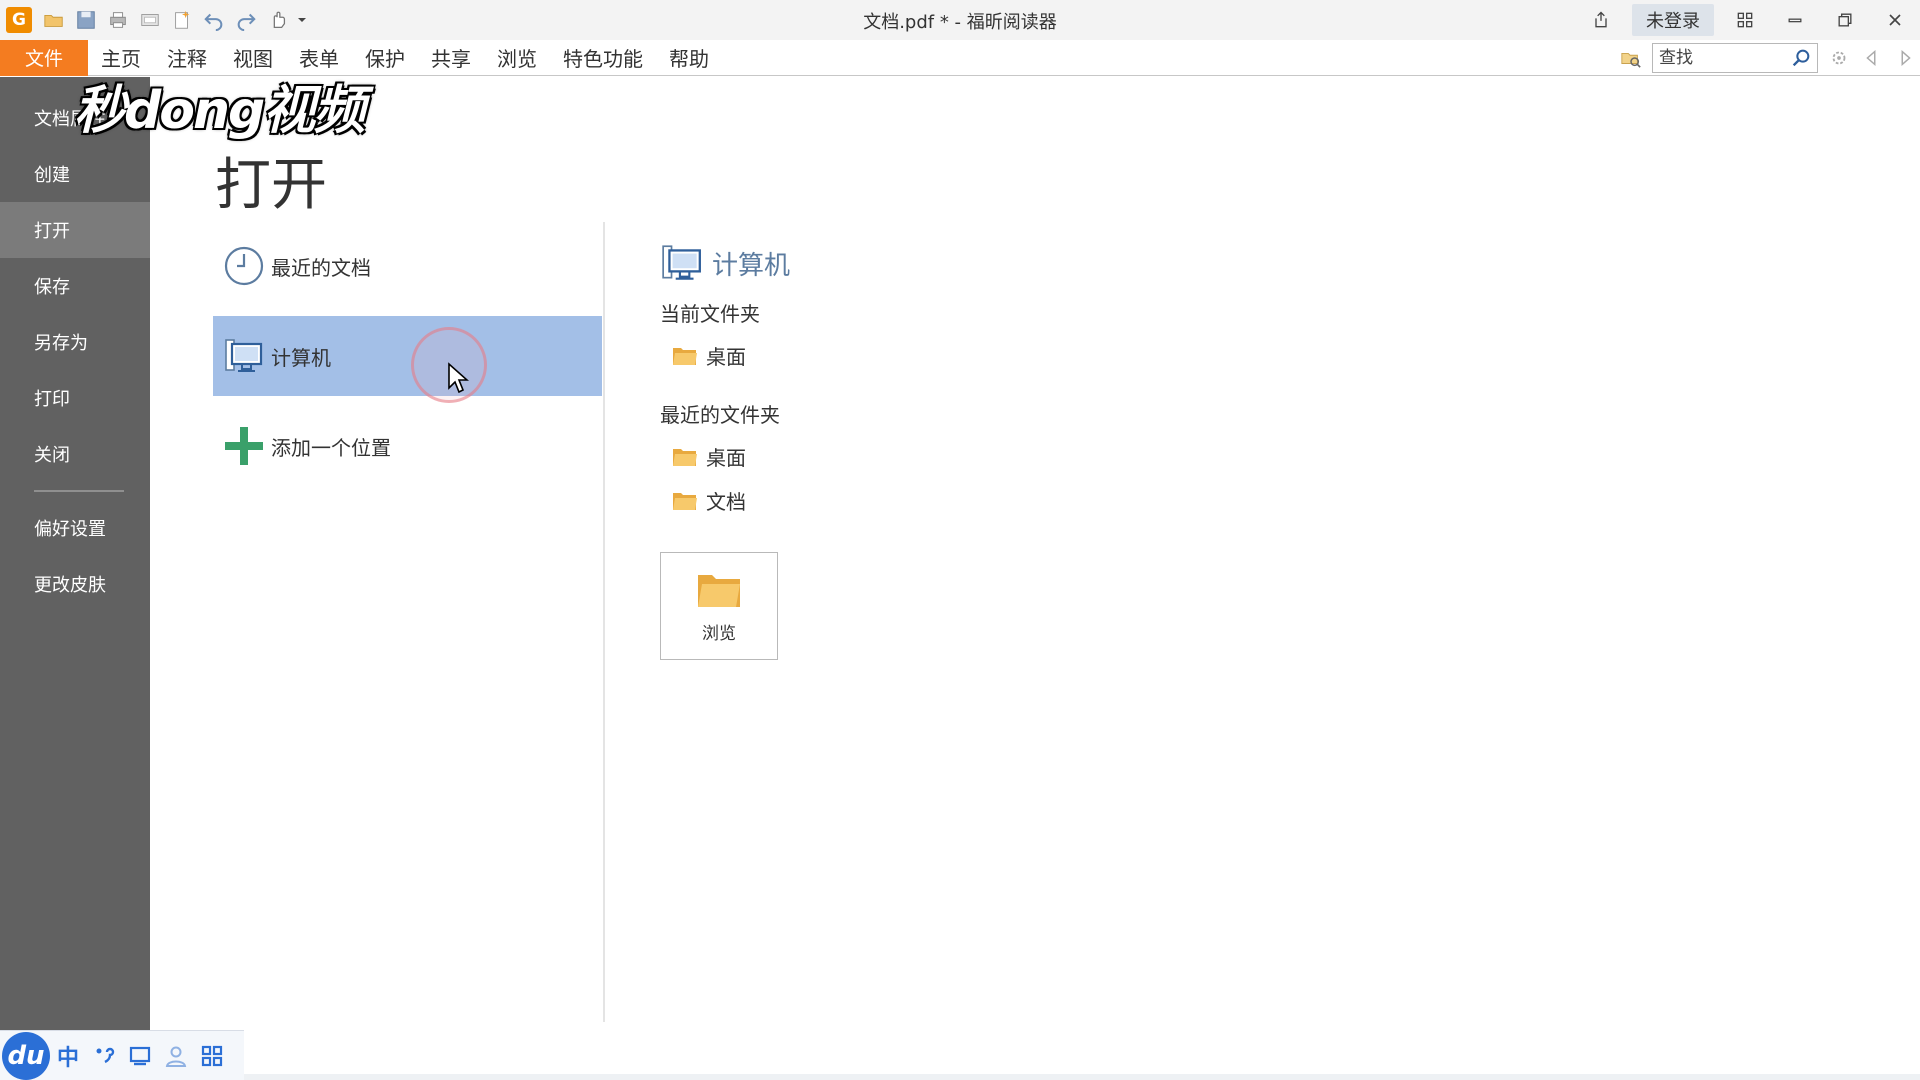 This screenshot has height=1080, width=1920. Describe the element at coordinates (710, 314) in the screenshot. I see `current-folder-label: 当前文件夹` at that location.